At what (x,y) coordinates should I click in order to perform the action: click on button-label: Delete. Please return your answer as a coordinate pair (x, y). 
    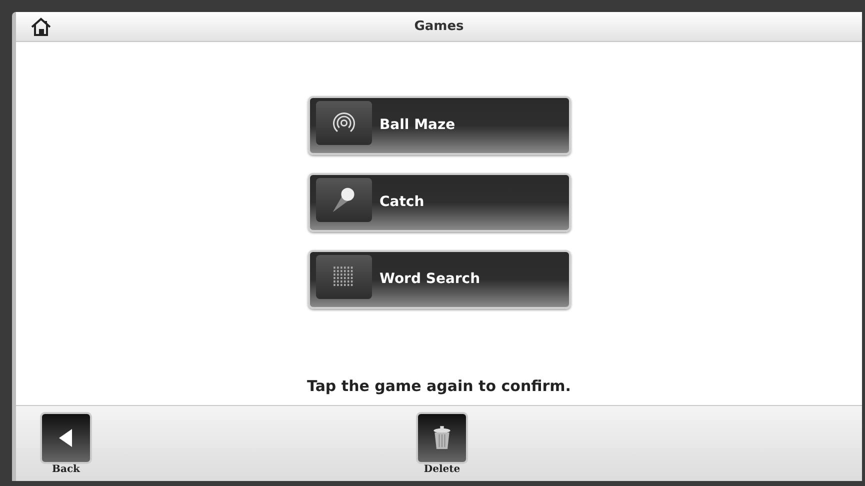
    Looking at the image, I should click on (442, 470).